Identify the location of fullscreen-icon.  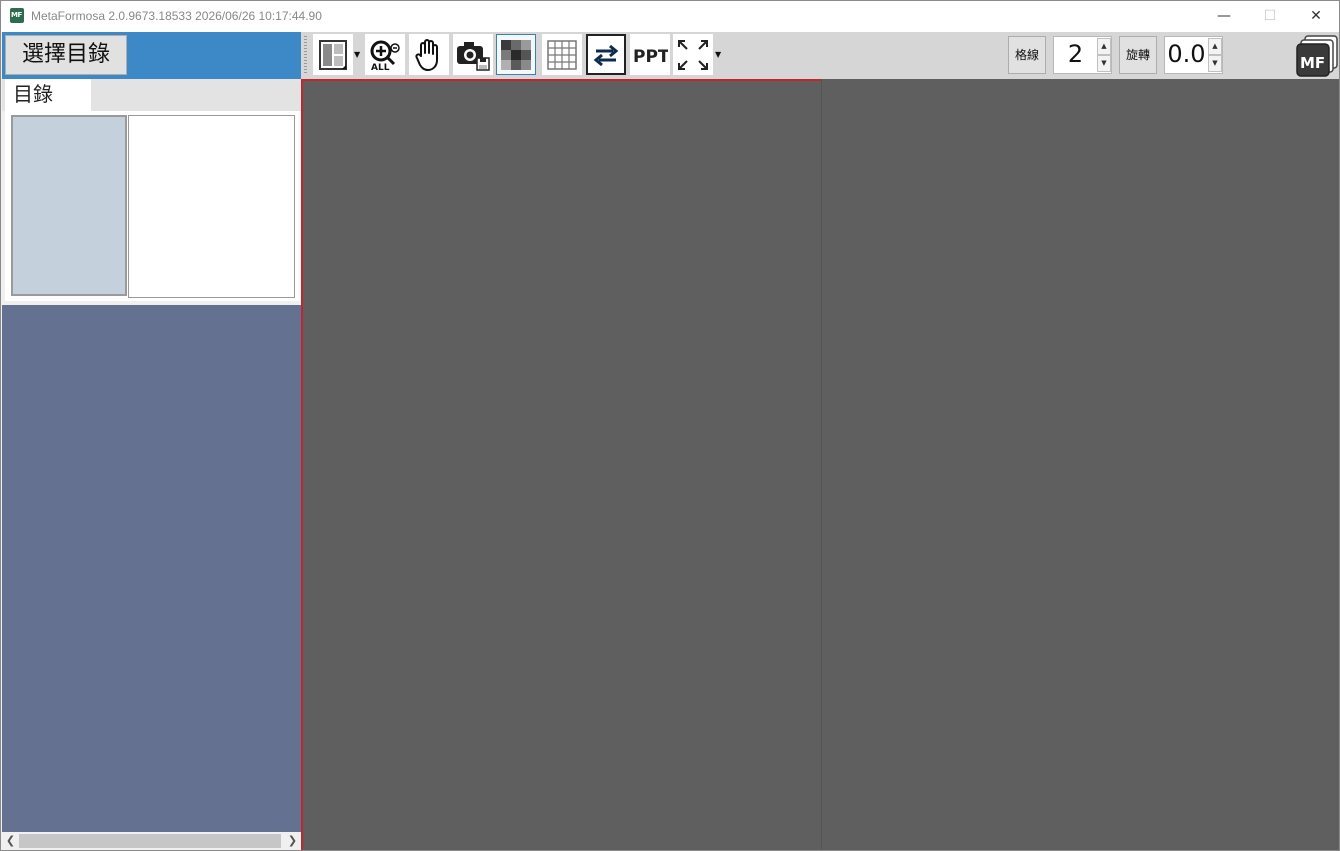
(693, 54).